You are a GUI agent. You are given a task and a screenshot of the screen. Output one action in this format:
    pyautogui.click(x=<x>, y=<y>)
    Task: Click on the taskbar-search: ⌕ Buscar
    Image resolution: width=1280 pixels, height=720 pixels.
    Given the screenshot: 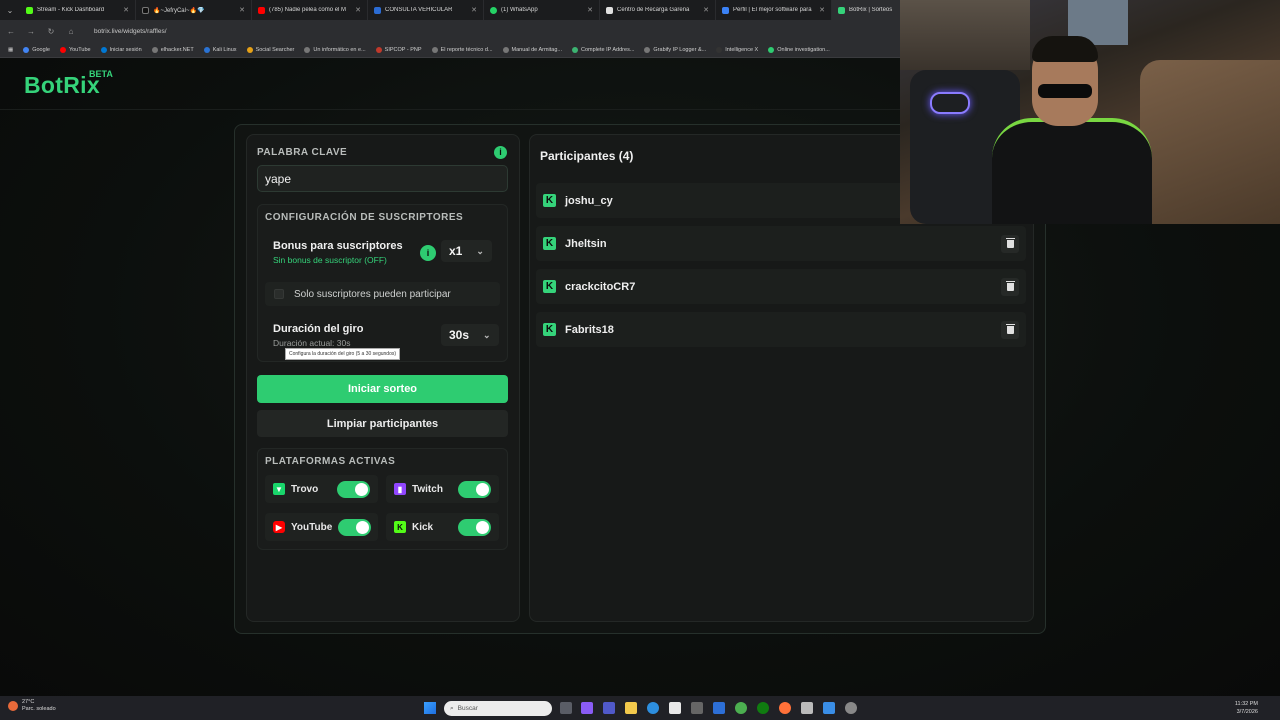 What is the action you would take?
    pyautogui.click(x=498, y=708)
    